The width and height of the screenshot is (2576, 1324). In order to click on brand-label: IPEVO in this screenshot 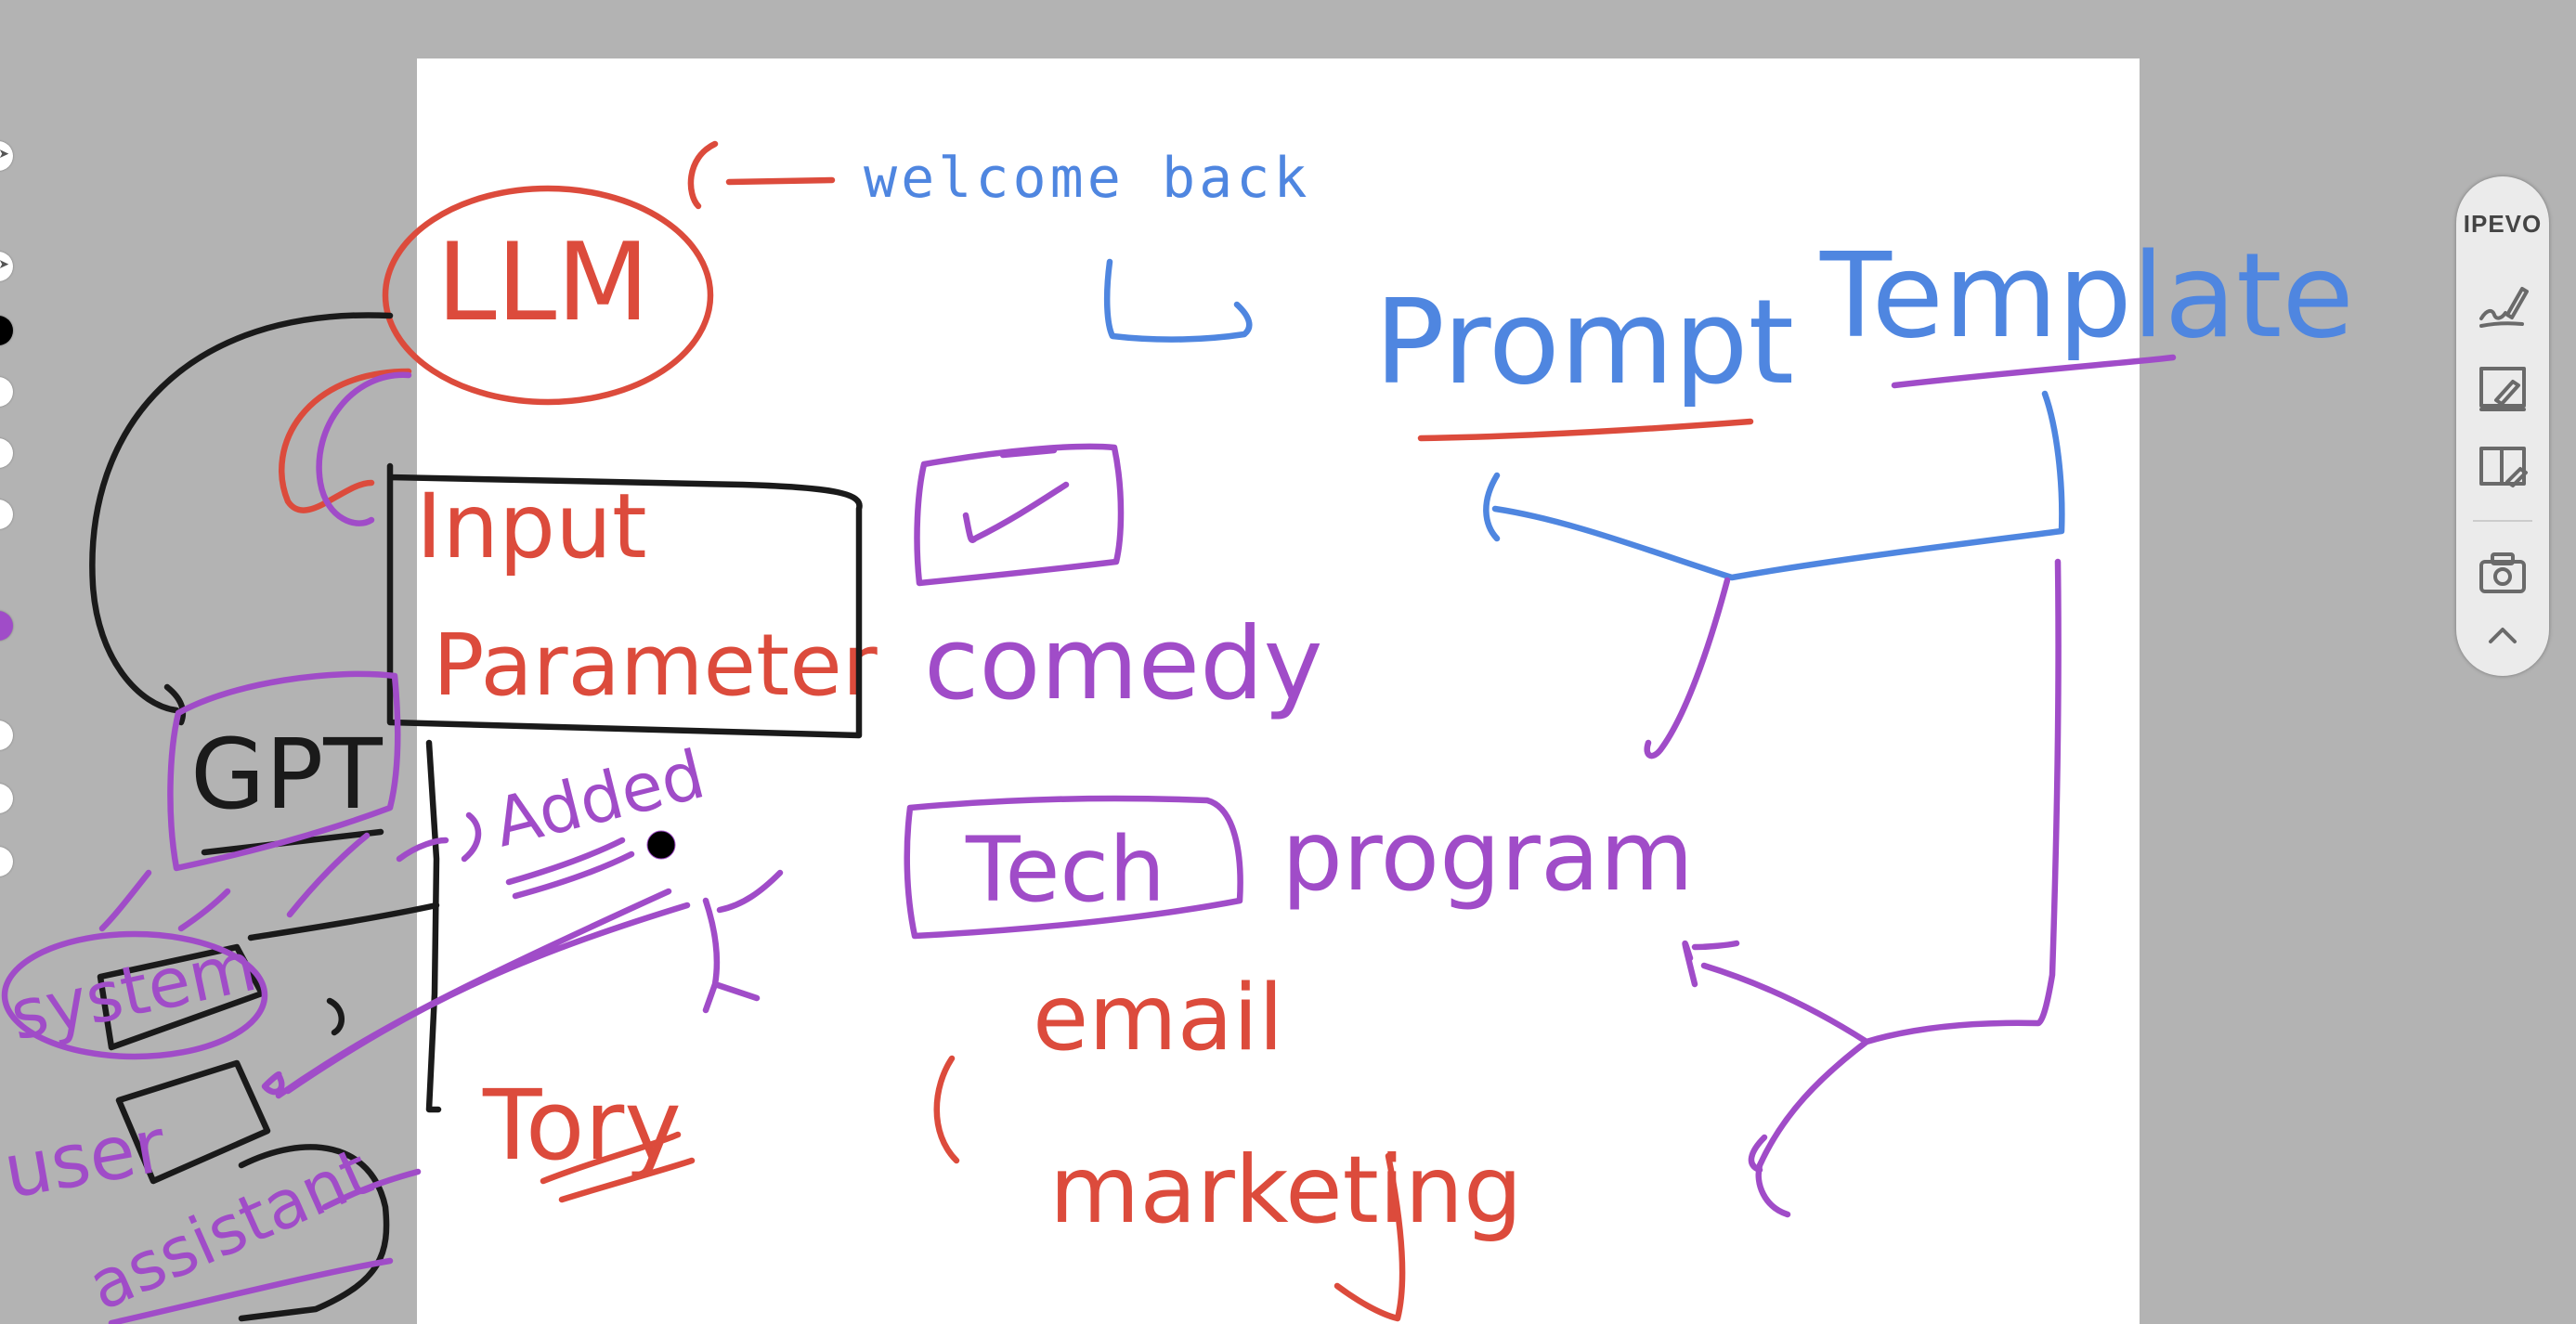, I will do `click(2503, 224)`.